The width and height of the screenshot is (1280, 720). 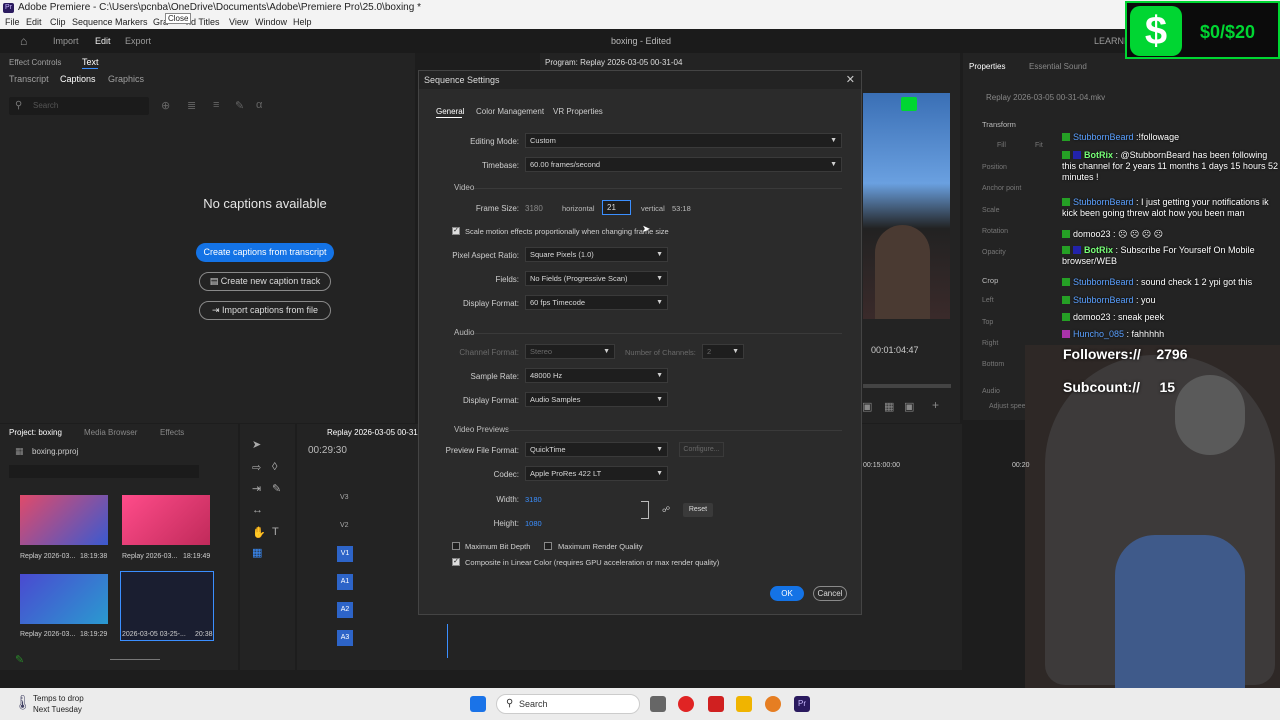 I want to click on ok-button: OK, so click(x=787, y=593).